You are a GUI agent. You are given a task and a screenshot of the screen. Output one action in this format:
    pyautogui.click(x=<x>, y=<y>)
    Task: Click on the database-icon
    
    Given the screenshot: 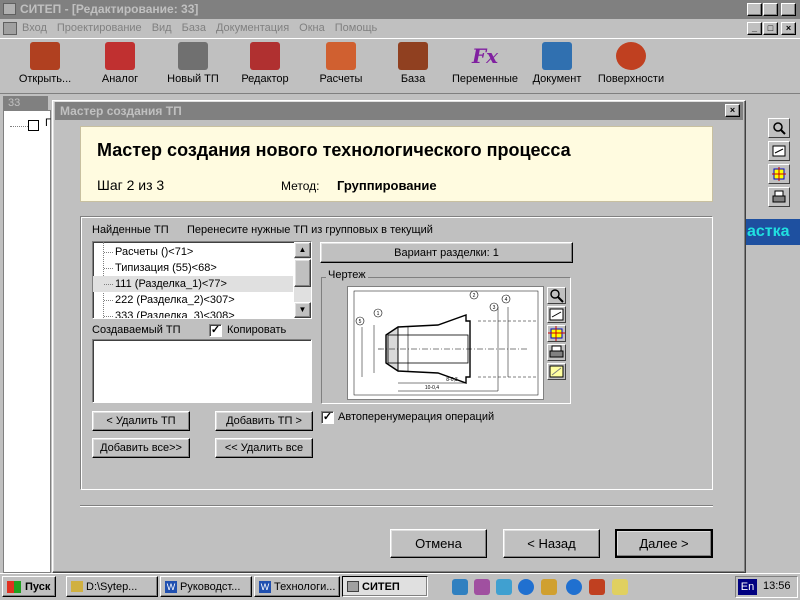 What is the action you would take?
    pyautogui.click(x=413, y=56)
    